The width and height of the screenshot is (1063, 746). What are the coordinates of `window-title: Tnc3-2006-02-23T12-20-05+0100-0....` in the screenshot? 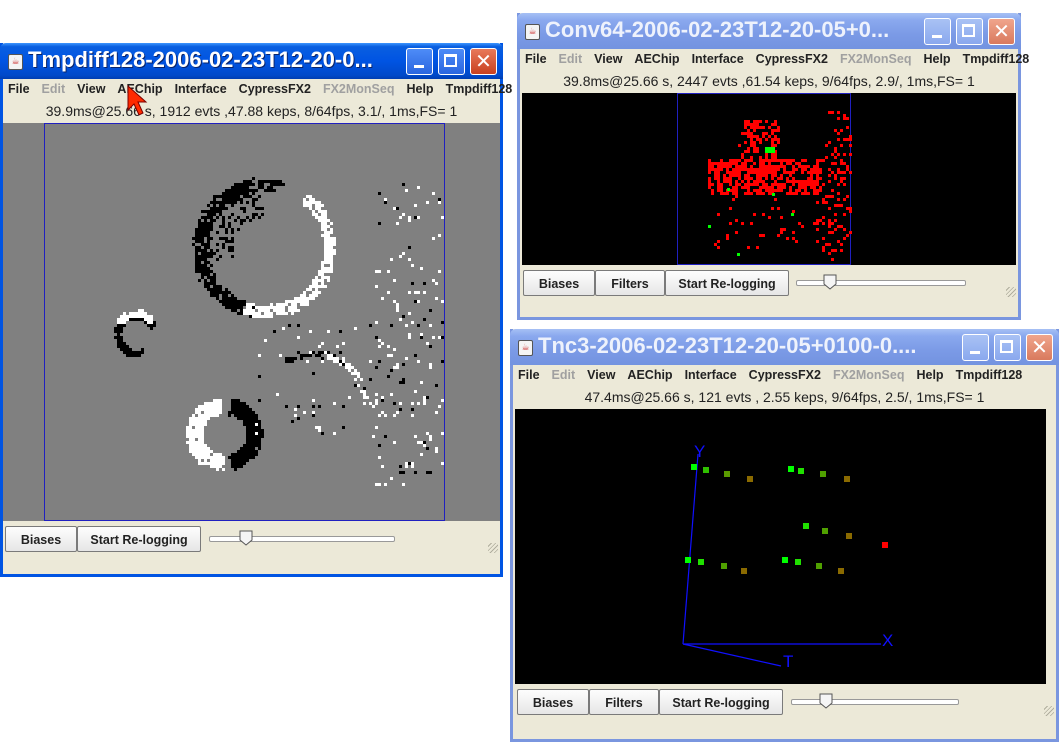 It's located at (727, 345).